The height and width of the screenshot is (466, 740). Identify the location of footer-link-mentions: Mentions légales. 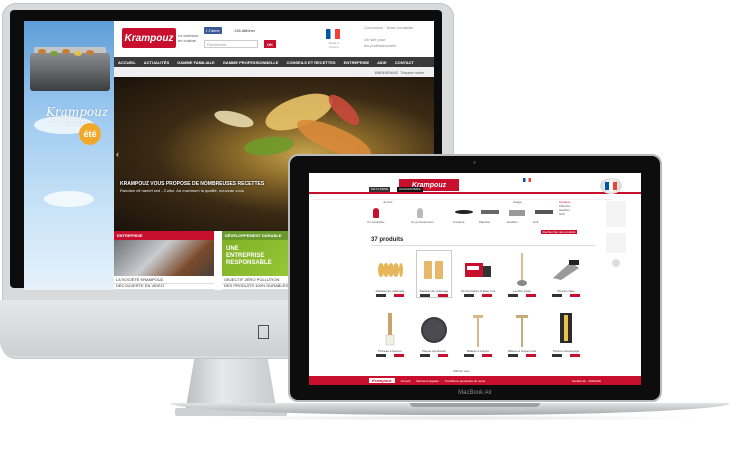
(427, 381).